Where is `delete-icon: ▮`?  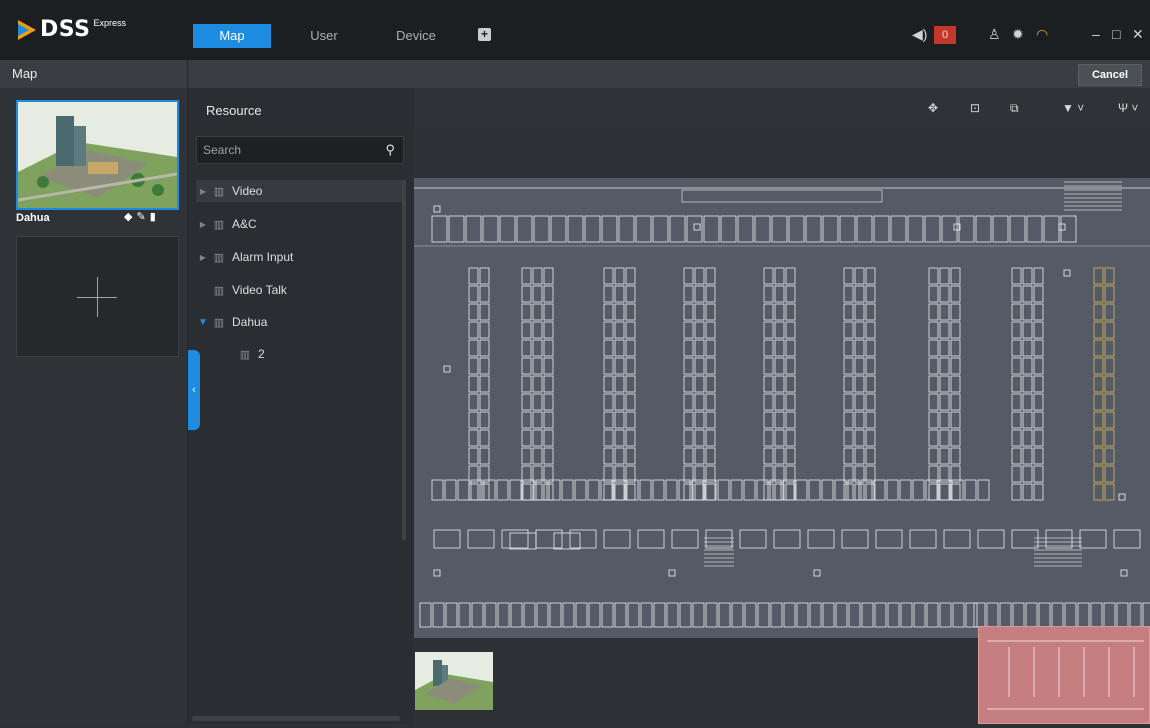
delete-icon: ▮ is located at coordinates (155, 217).